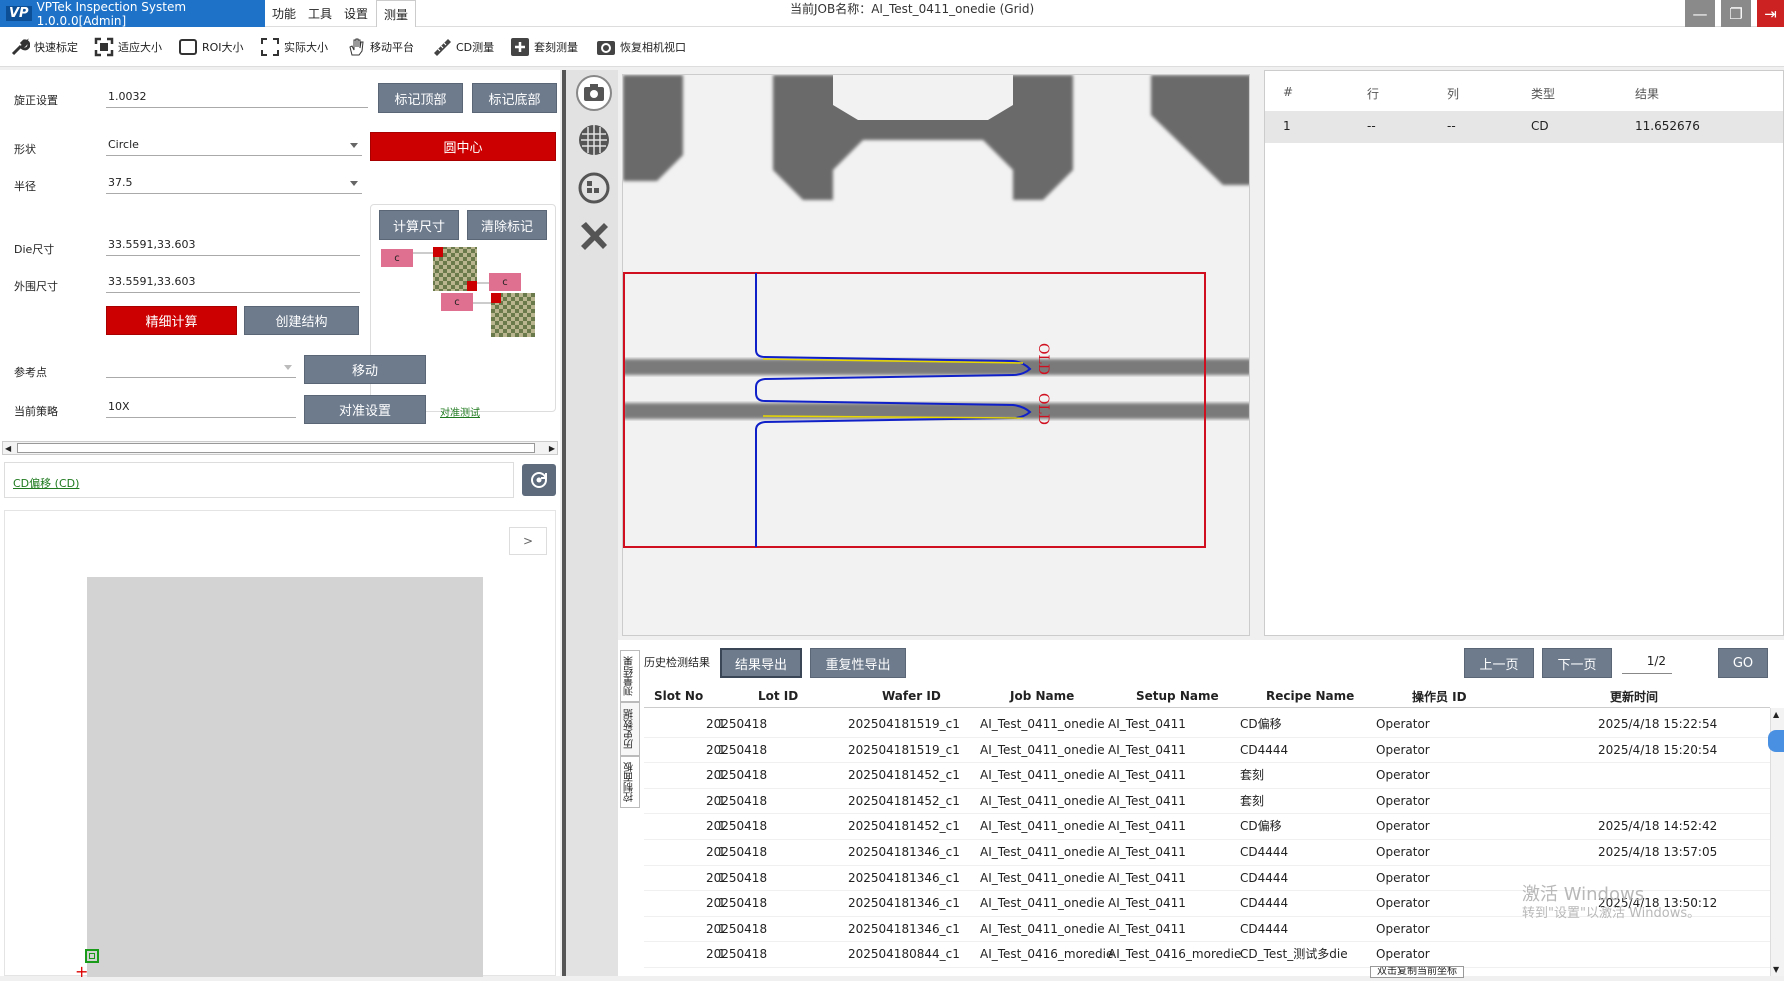 This screenshot has width=1784, height=981. What do you see at coordinates (539, 480) in the screenshot?
I see `refresh-button` at bounding box center [539, 480].